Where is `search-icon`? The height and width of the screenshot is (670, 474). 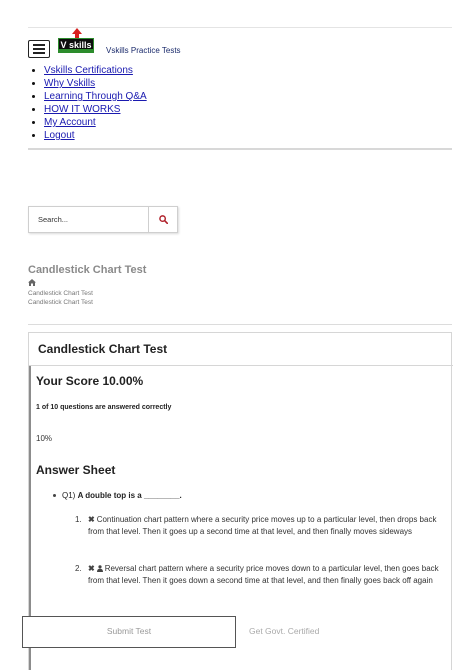 search-icon is located at coordinates (163, 219).